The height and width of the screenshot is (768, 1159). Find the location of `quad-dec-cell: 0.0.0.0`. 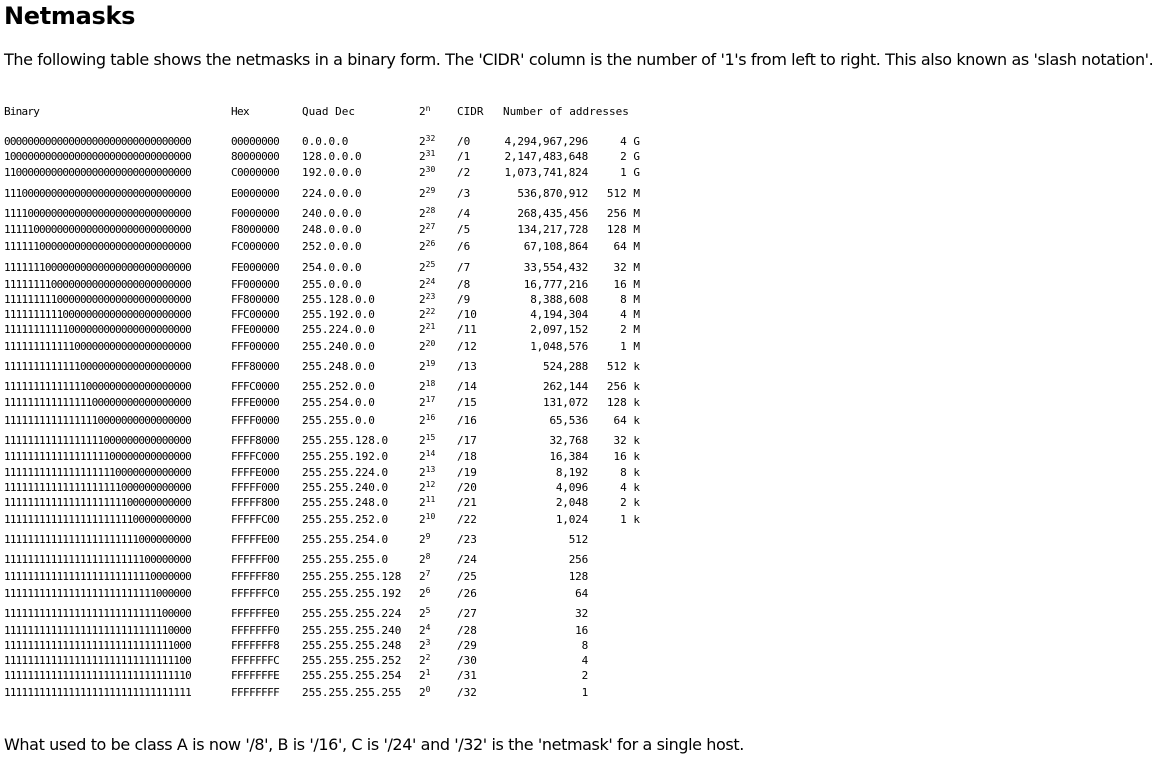

quad-dec-cell: 0.0.0.0 is located at coordinates (325, 141).